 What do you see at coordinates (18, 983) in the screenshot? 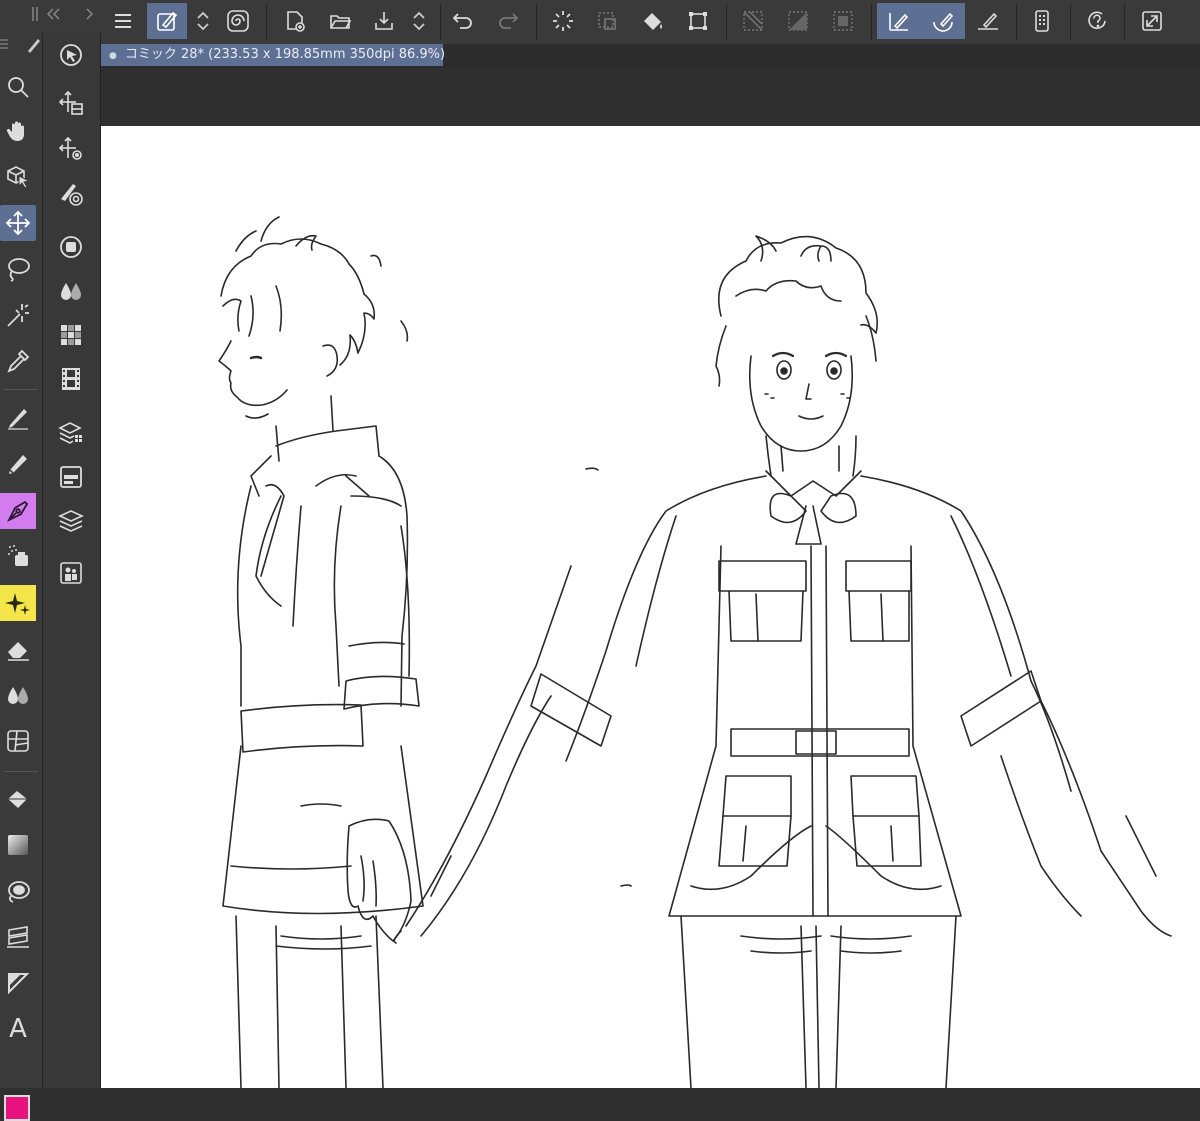
I see `triangle-icon` at bounding box center [18, 983].